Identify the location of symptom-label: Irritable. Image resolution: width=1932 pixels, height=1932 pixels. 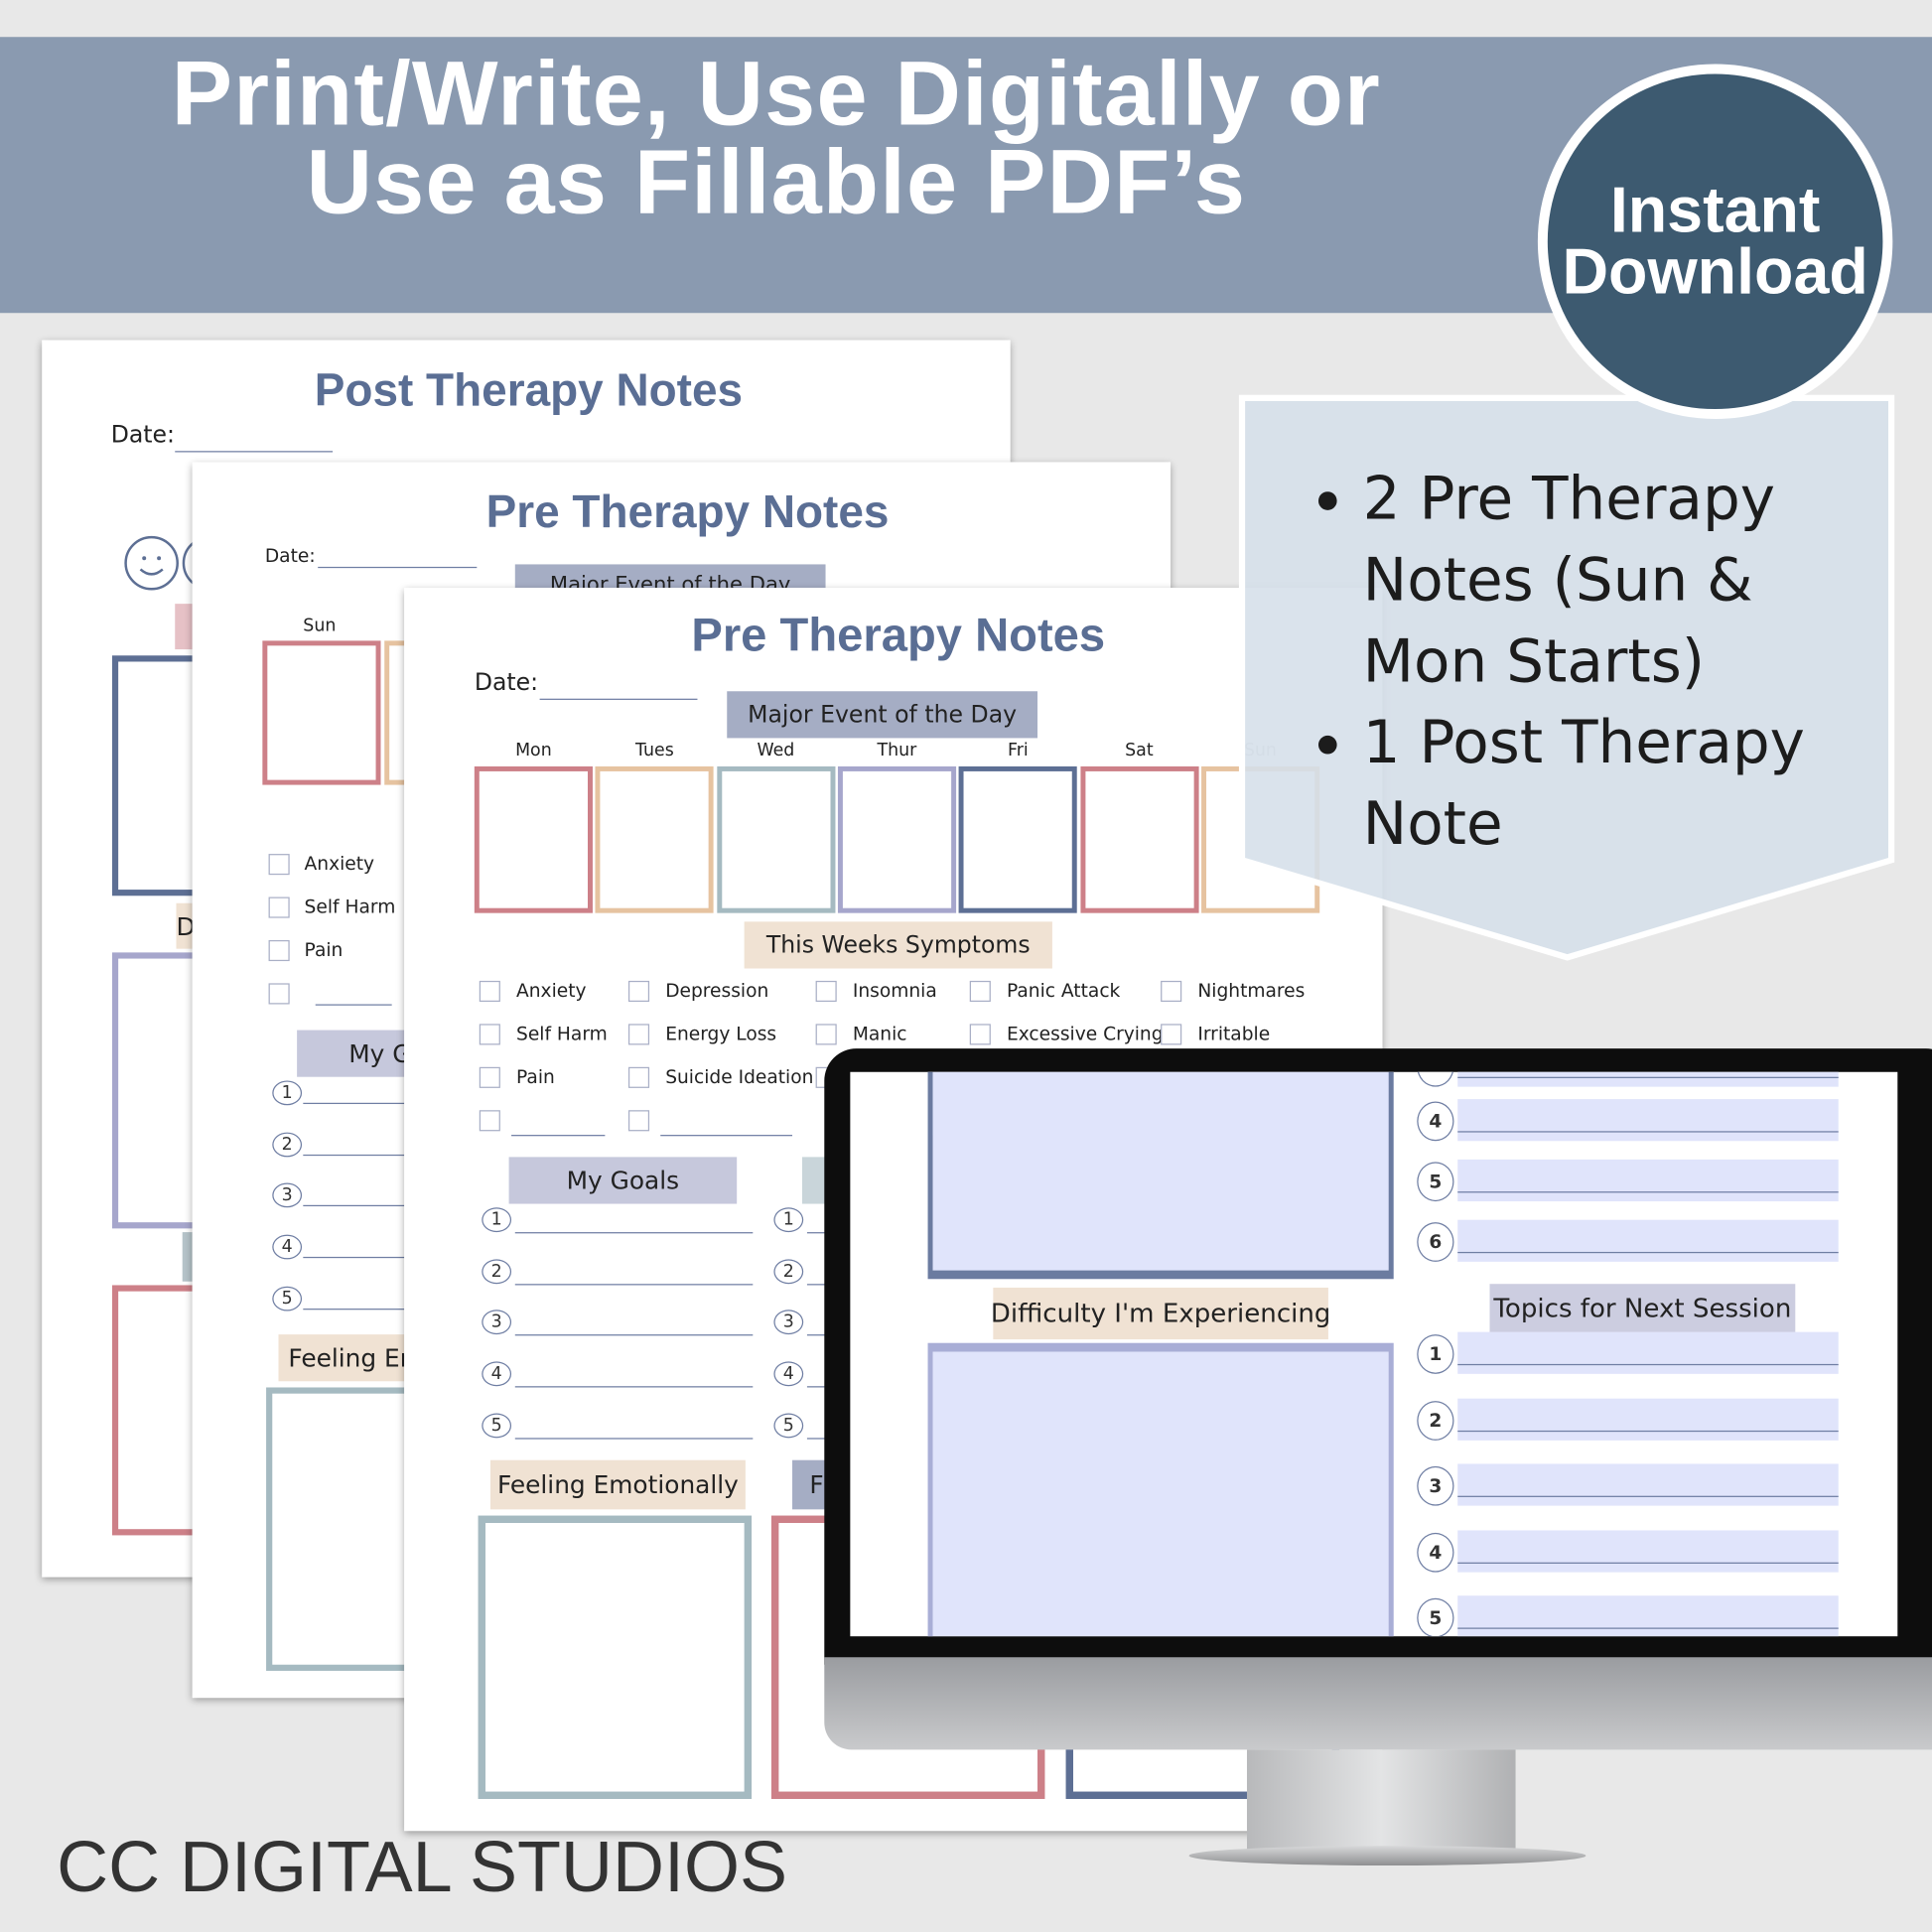
(1234, 1034).